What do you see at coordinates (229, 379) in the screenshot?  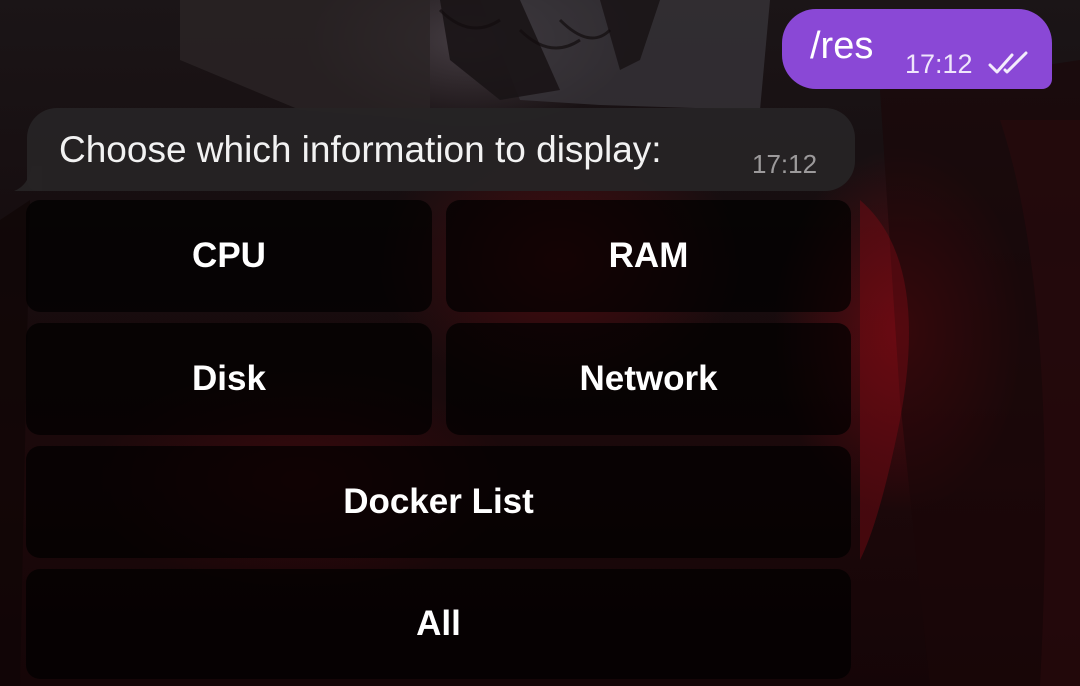 I see `disk-button: Disk` at bounding box center [229, 379].